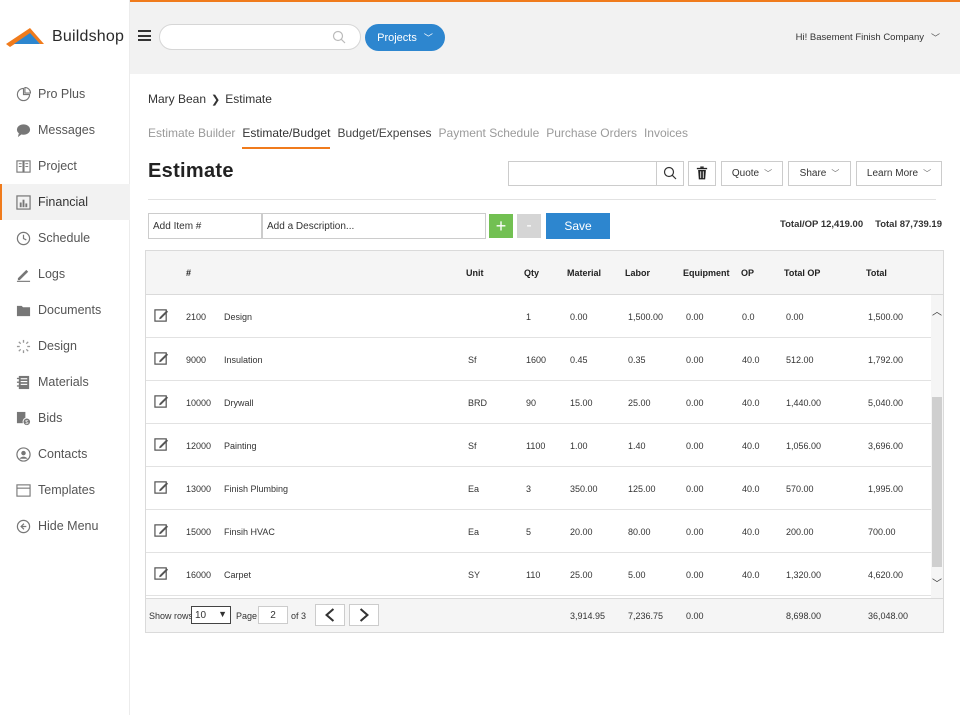 This screenshot has height=715, width=960. Describe the element at coordinates (886, 403) in the screenshot. I see `cell-total: 5,040.00` at that location.